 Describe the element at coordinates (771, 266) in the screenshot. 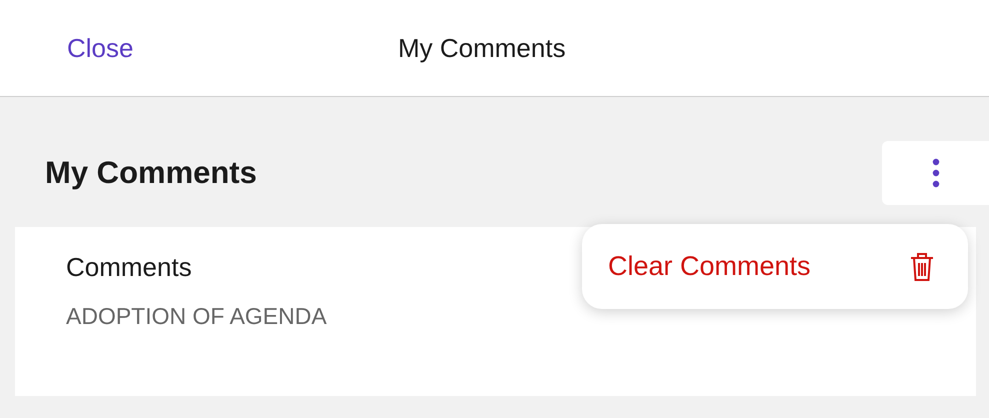

I see `menu-item: Clear Comments` at that location.